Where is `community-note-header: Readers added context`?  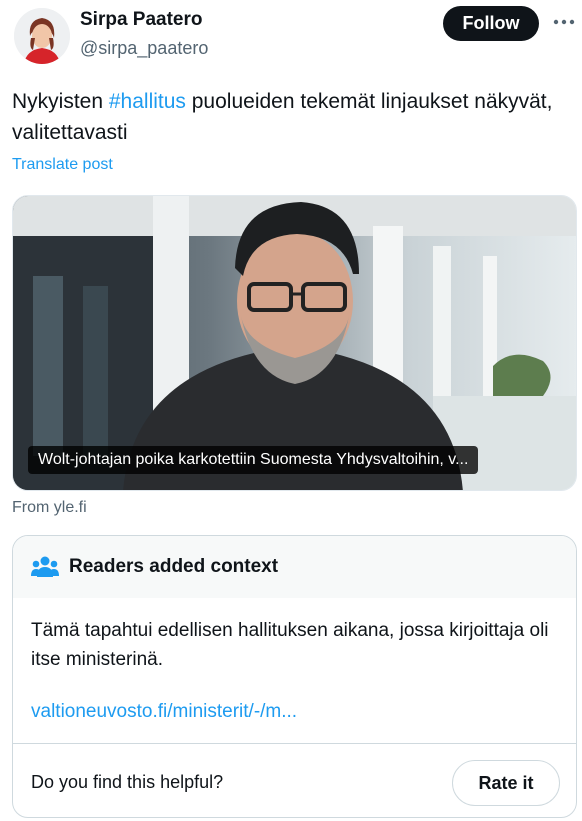 community-note-header: Readers added context is located at coordinates (294, 567).